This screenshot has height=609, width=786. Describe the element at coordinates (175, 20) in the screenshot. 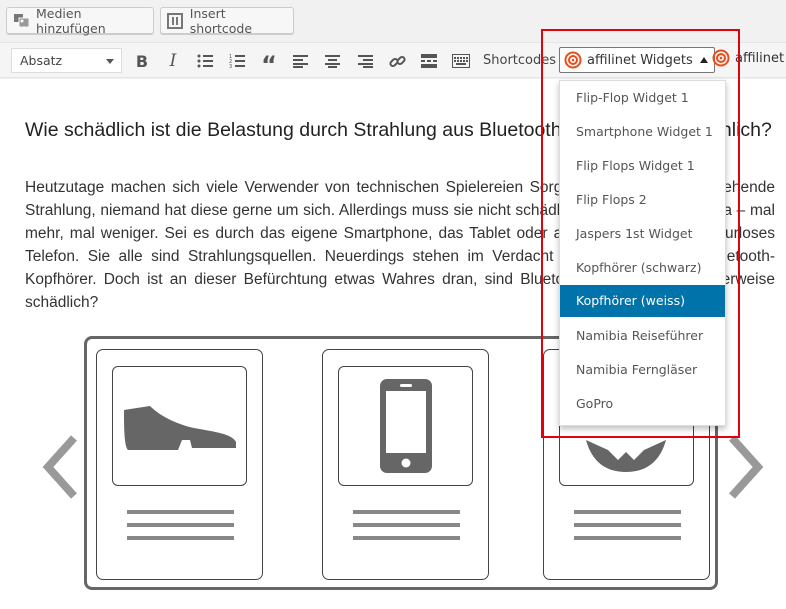

I see `shortcode-icon` at that location.